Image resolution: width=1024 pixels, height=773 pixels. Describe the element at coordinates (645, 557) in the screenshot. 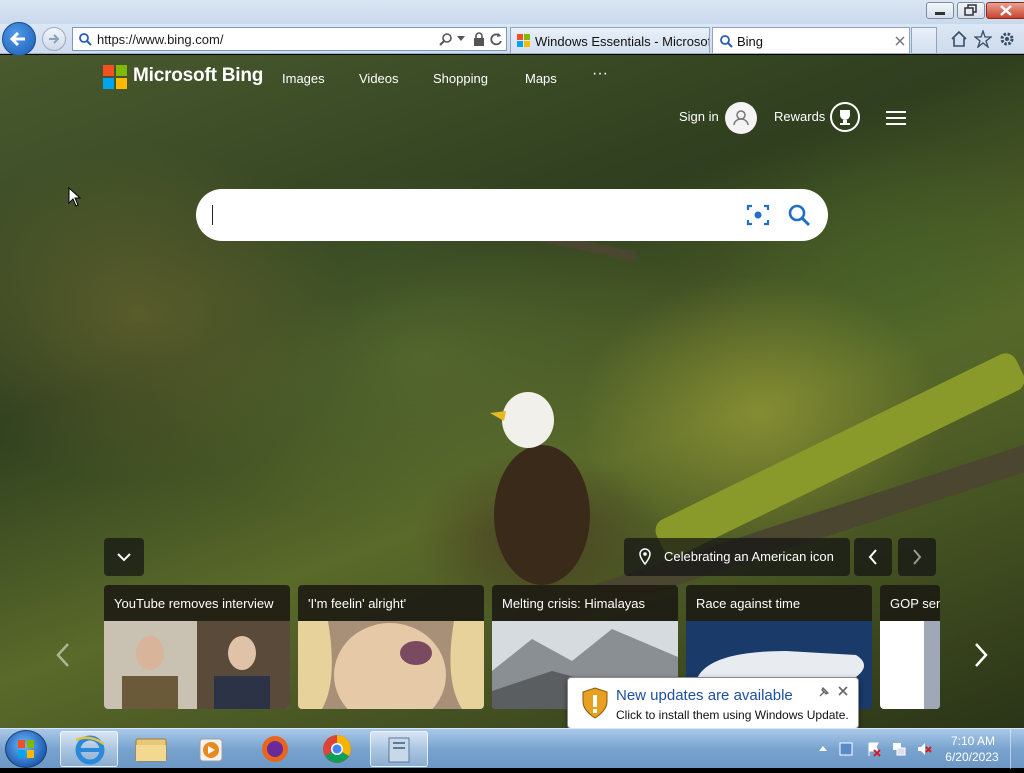

I see `location-pin-icon` at that location.